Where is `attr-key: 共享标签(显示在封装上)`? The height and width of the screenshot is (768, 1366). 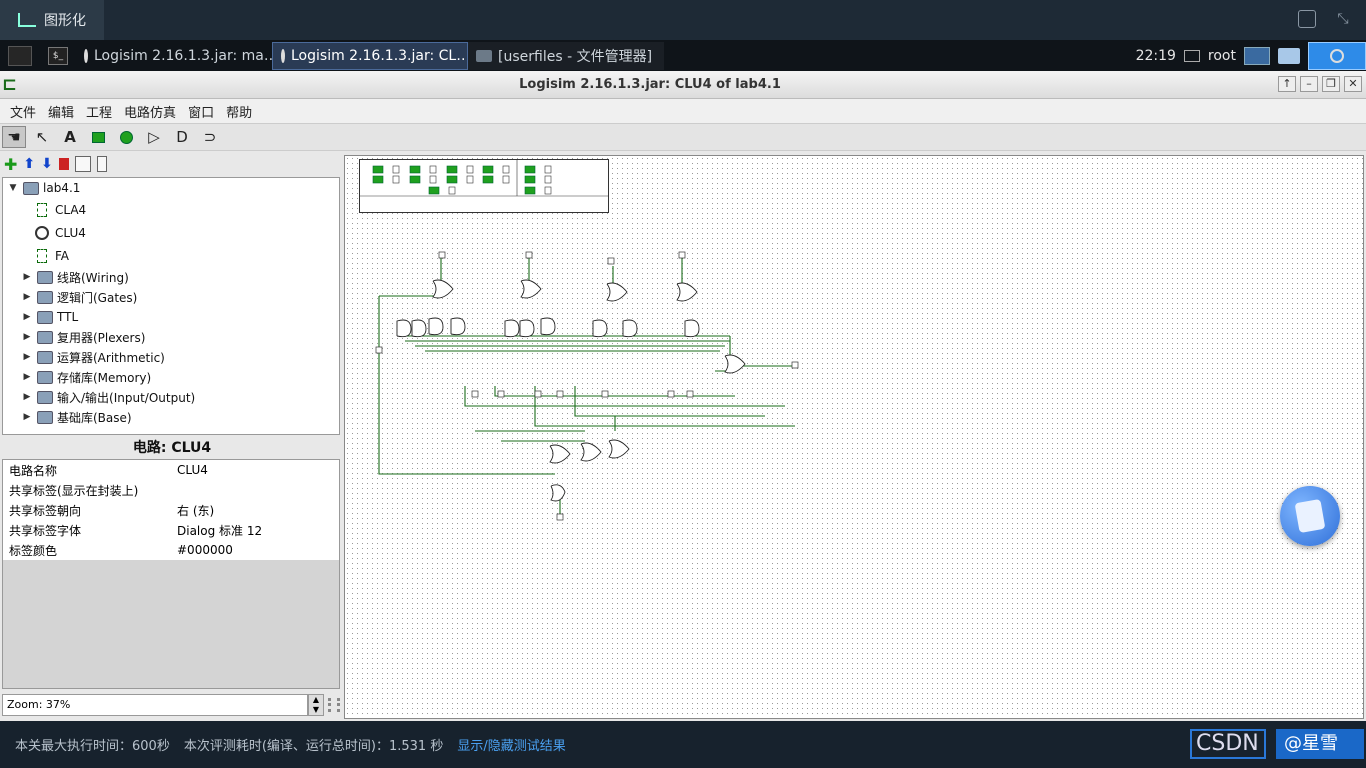 attr-key: 共享标签(显示在封装上) is located at coordinates (74, 490).